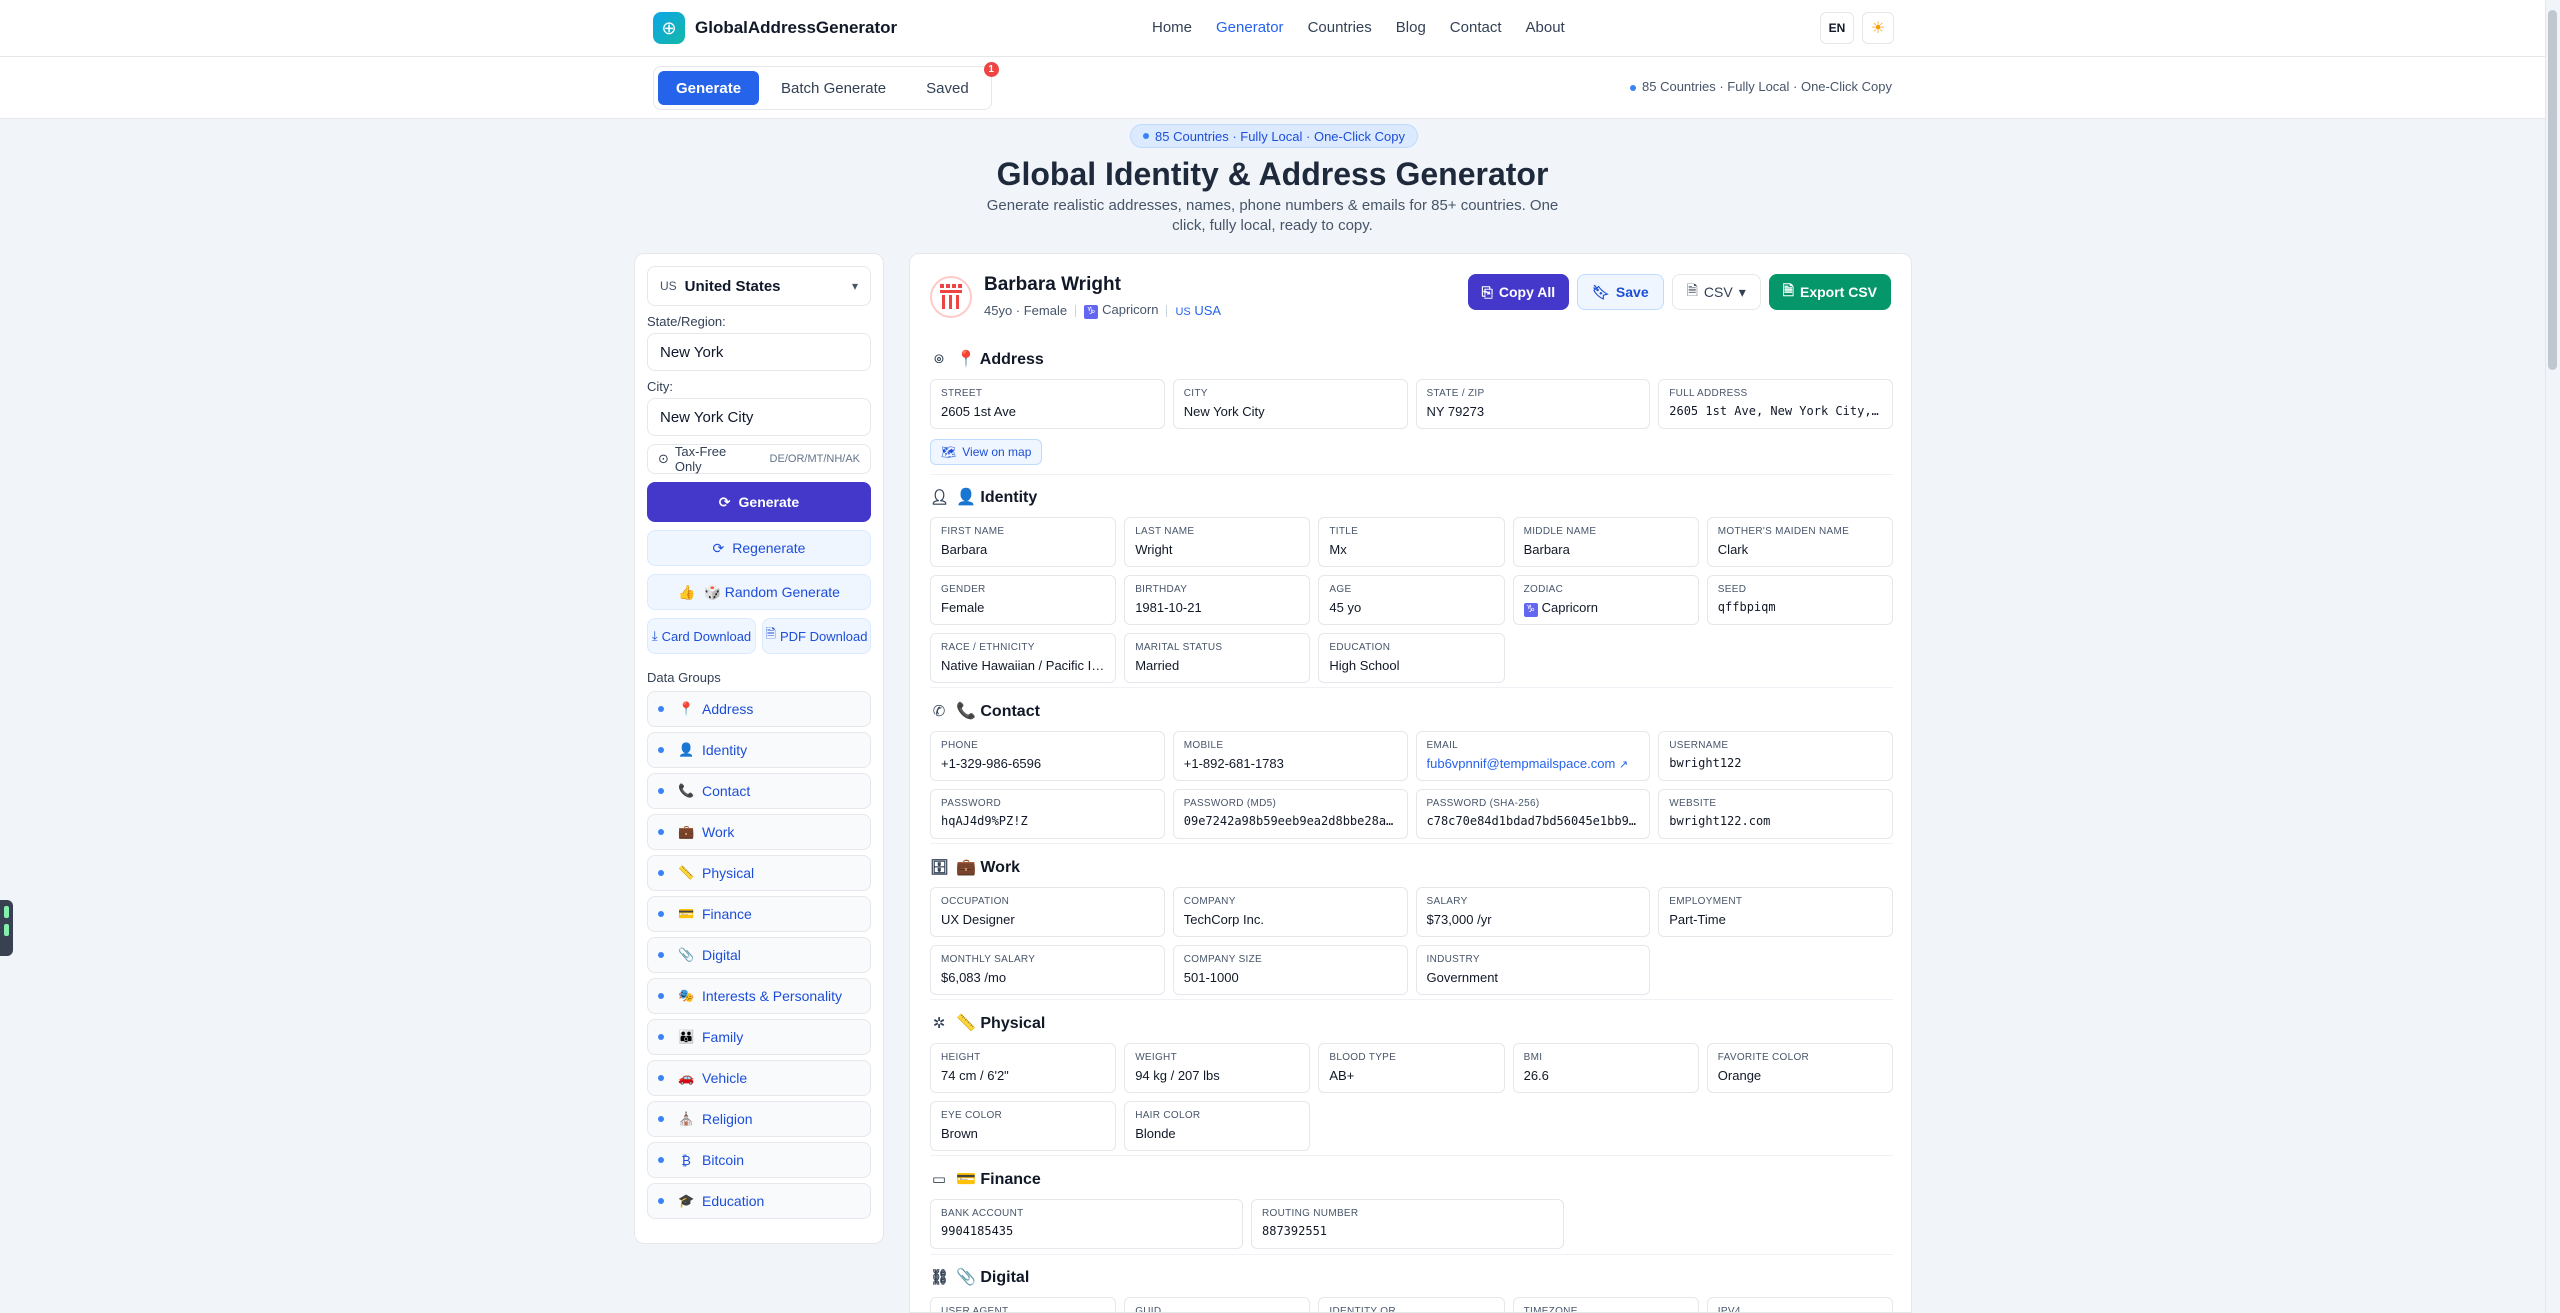  I want to click on data-group-contact: 📞 Contact, so click(759, 791).